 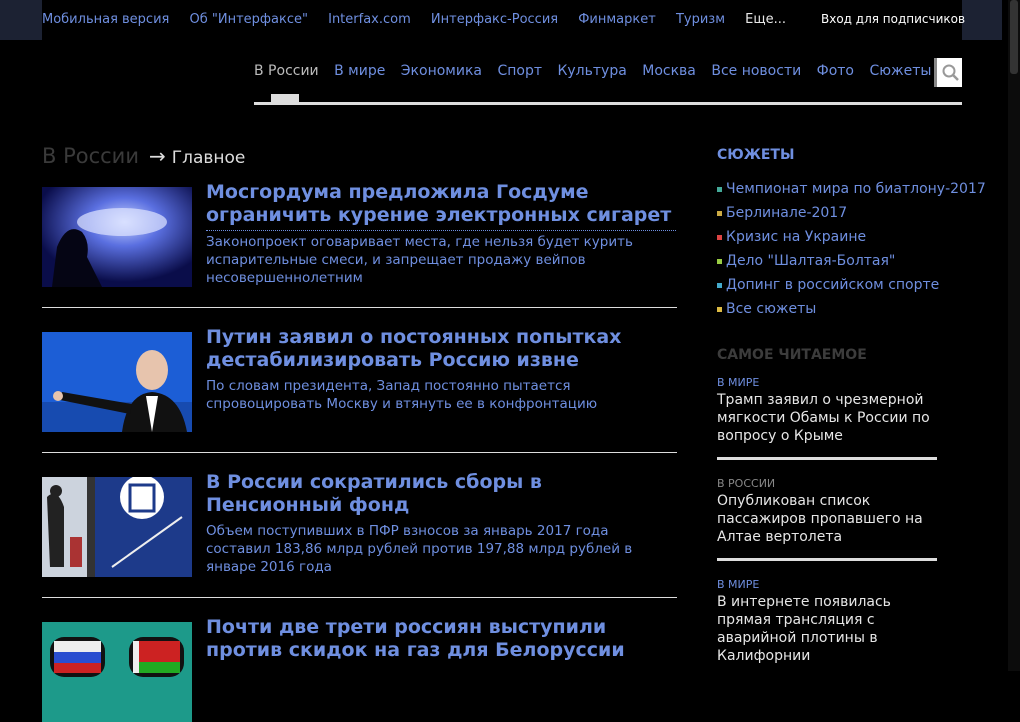 I want to click on nav-active-marker, so click(x=285, y=98).